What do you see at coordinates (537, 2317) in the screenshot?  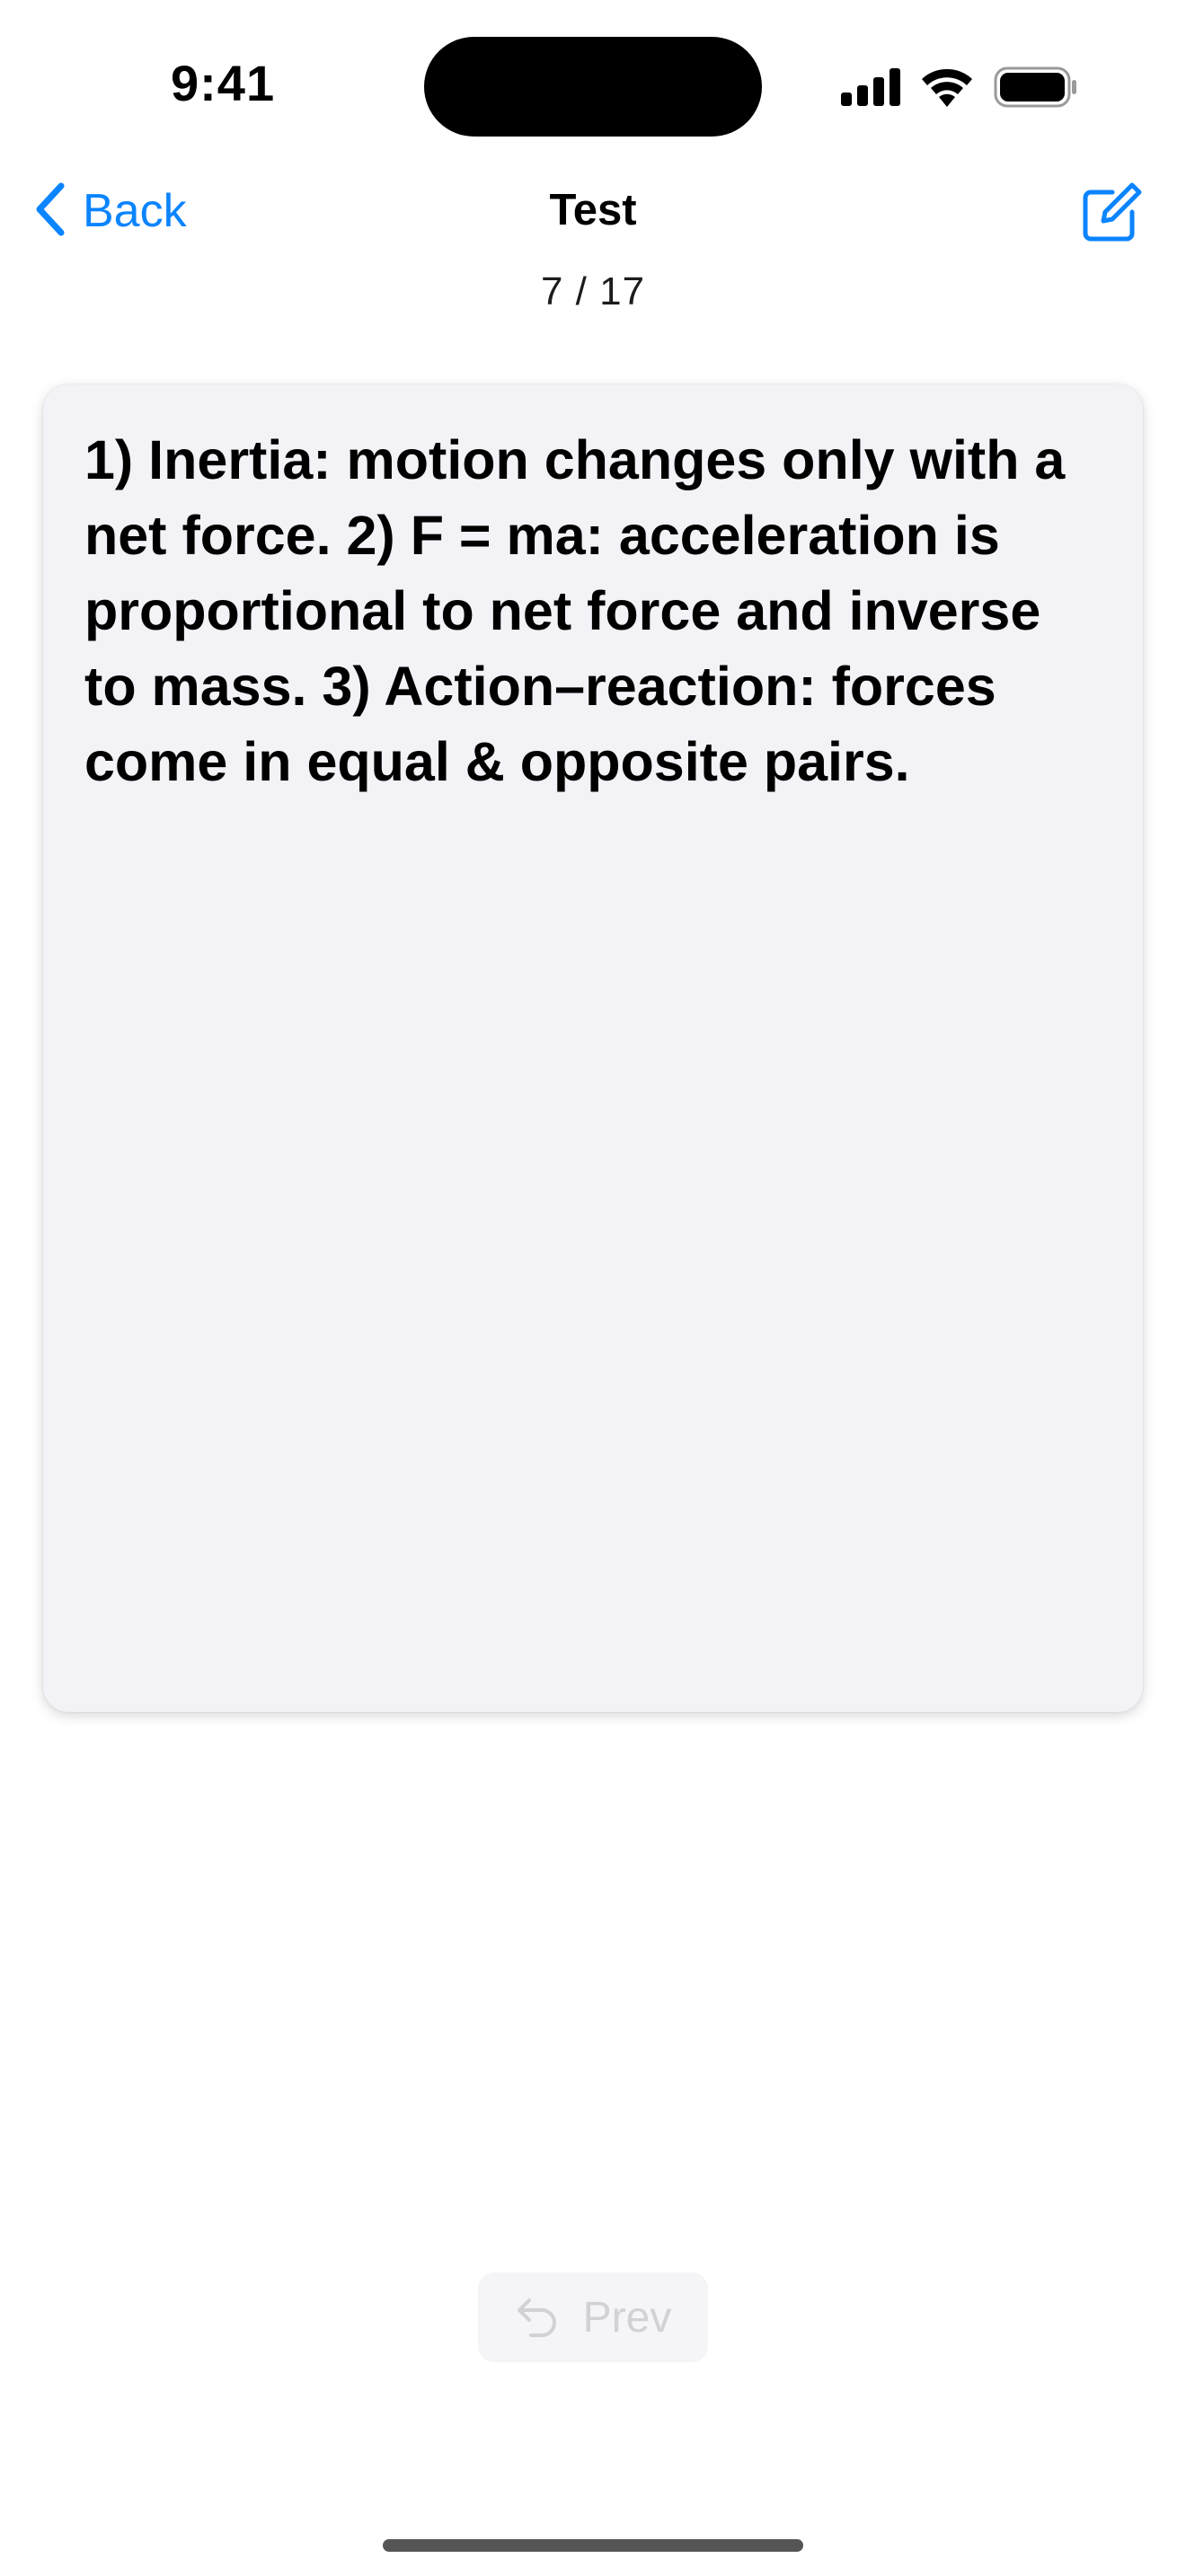 I see `undo-arrow-icon` at bounding box center [537, 2317].